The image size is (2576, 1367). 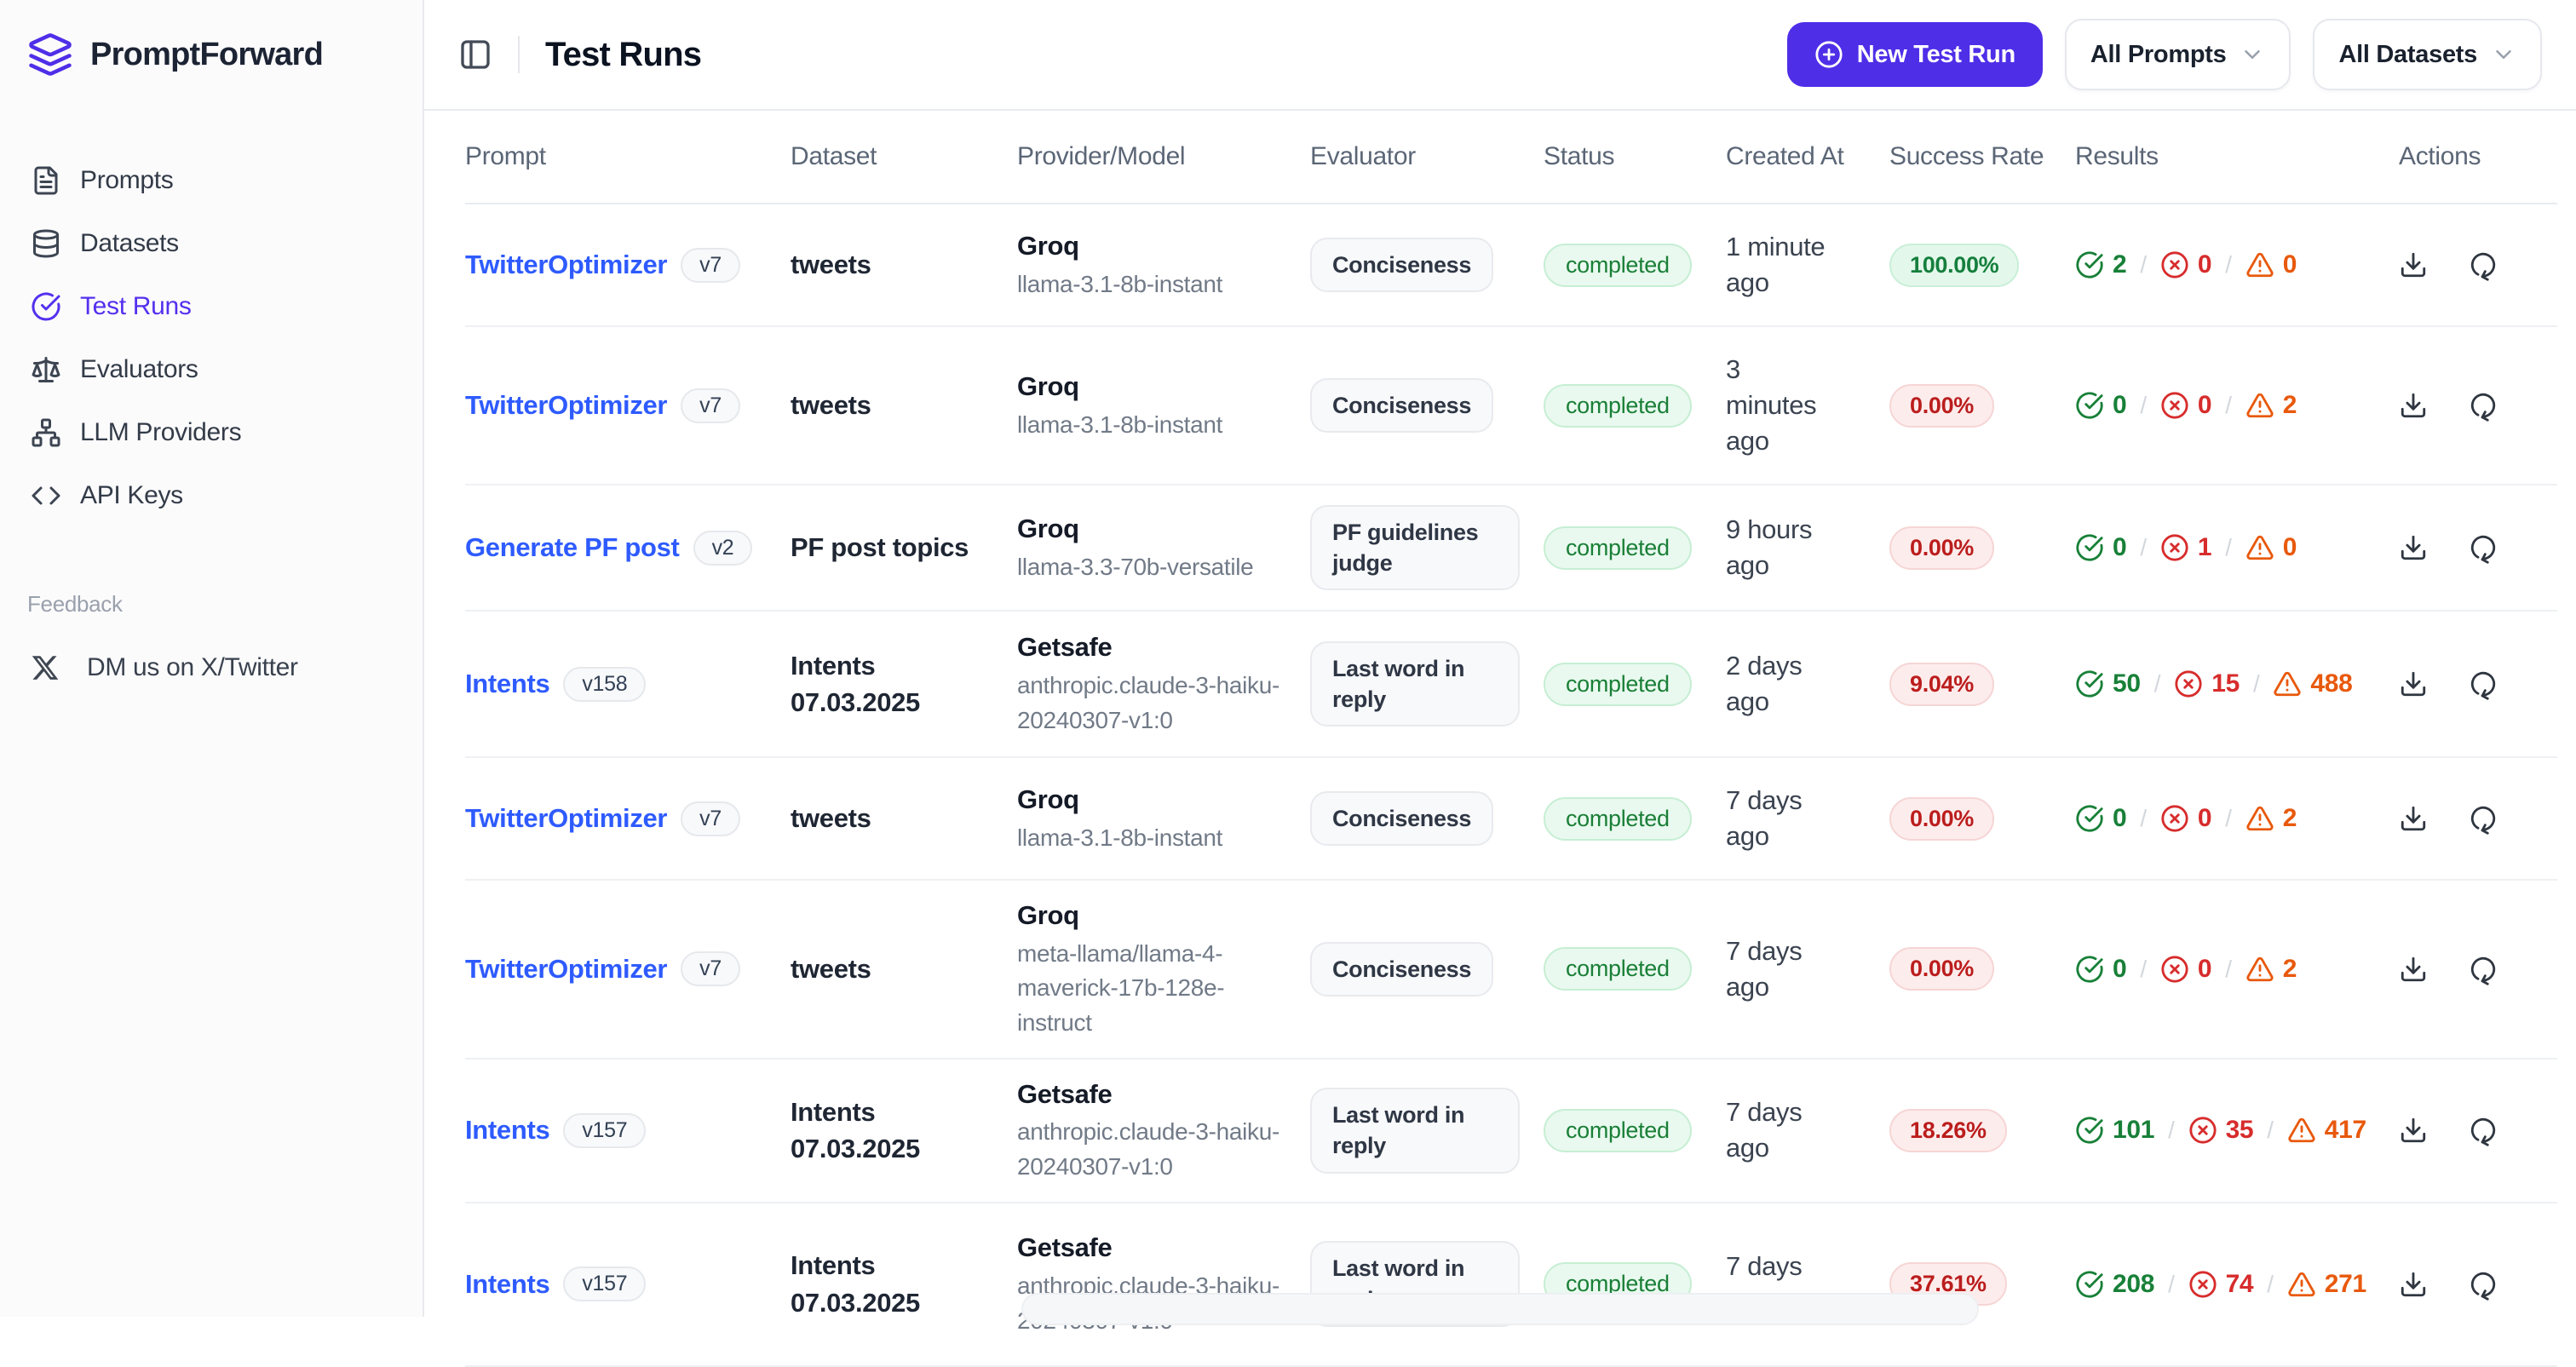 I want to click on sidebar-item-api-keys: API Keys, so click(x=211, y=495).